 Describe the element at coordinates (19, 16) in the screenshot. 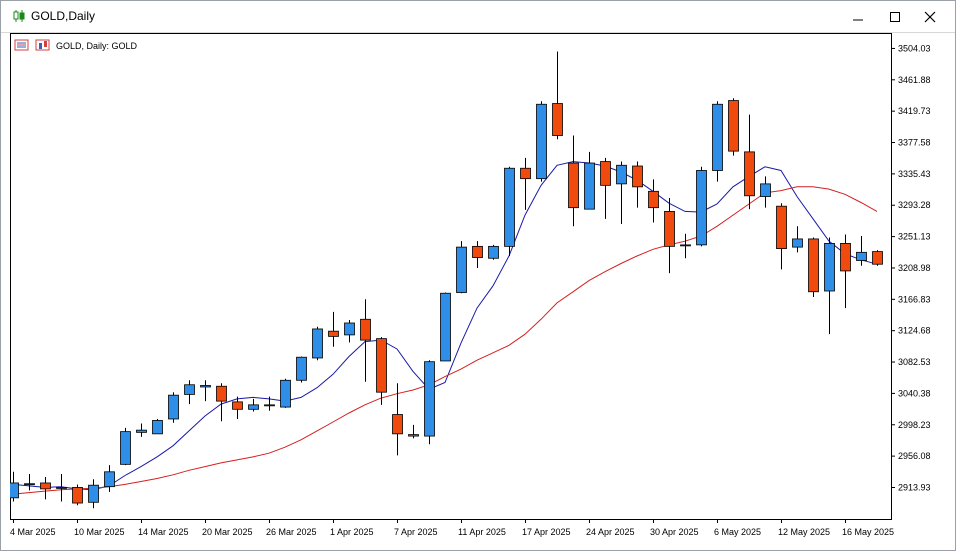

I see `candlestick-icon` at that location.